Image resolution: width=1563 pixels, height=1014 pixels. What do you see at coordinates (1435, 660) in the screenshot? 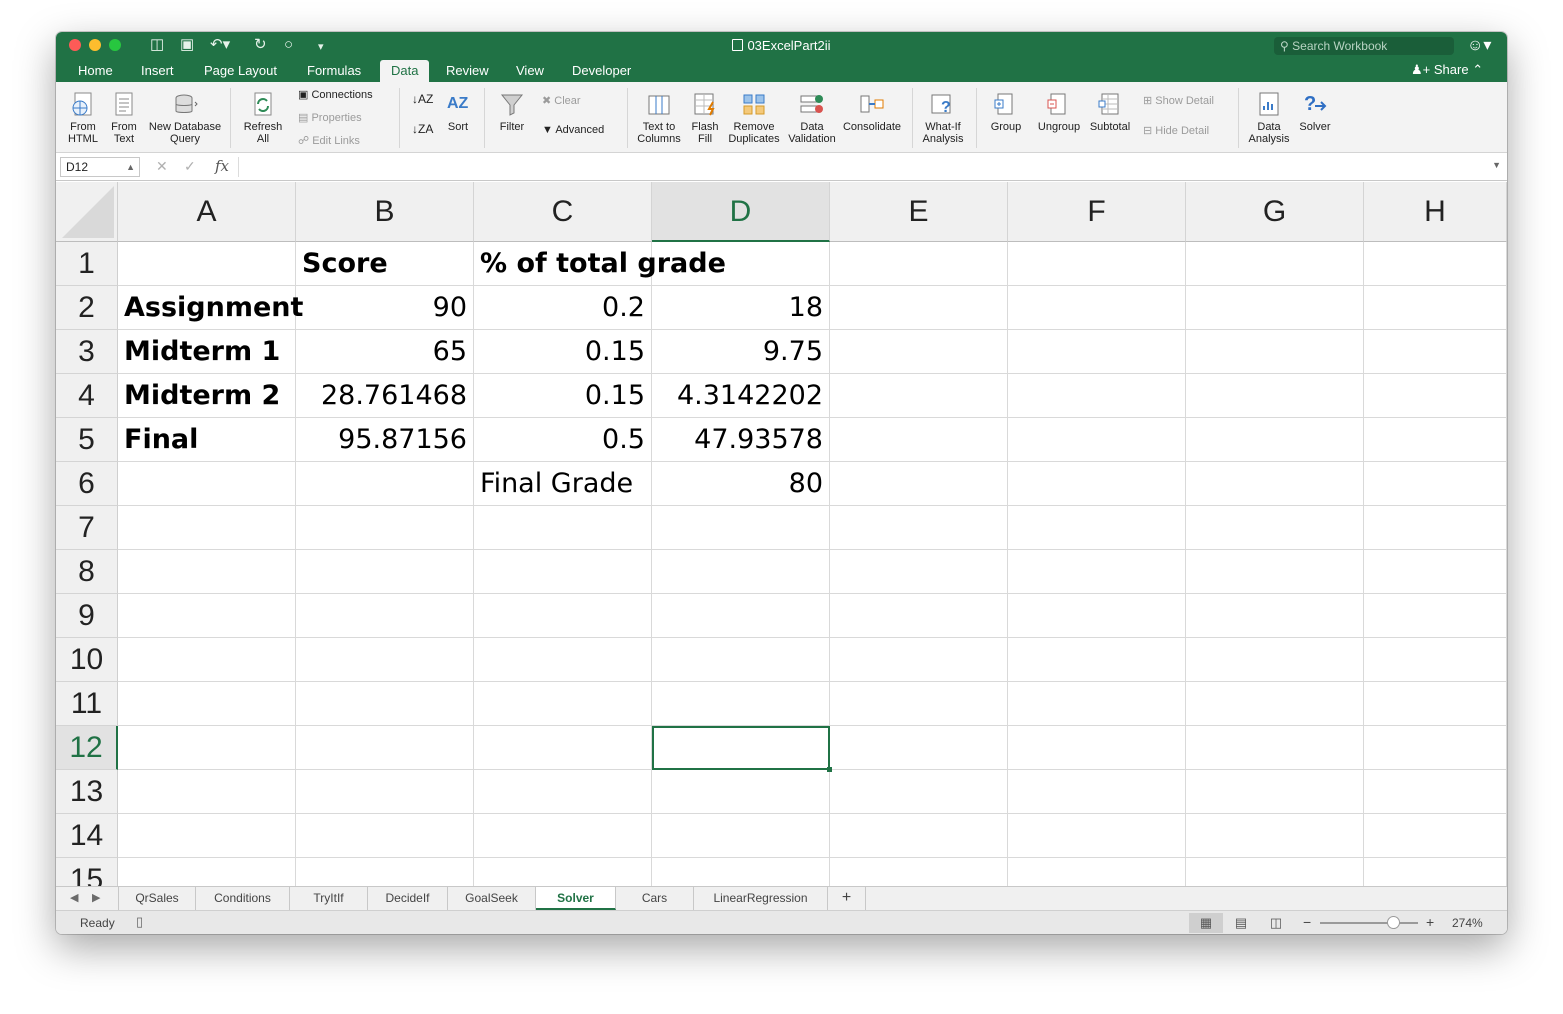
I see `cell-h10` at bounding box center [1435, 660].